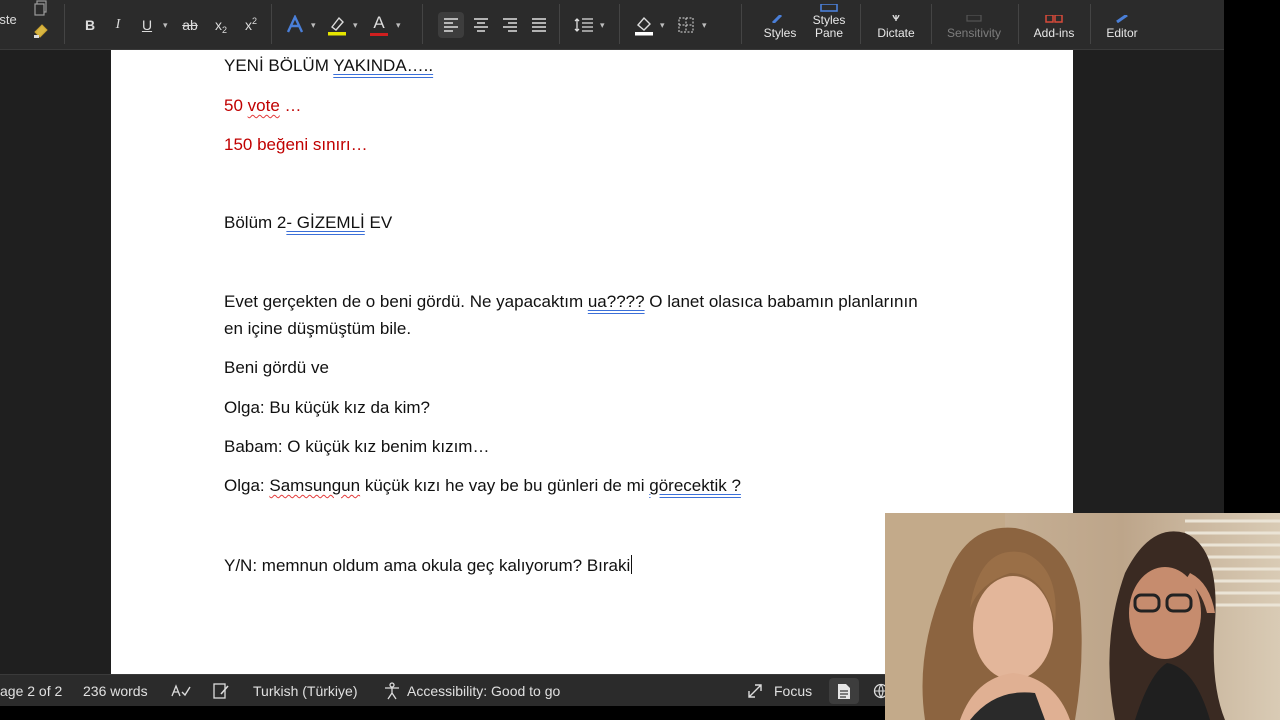  Describe the element at coordinates (616, 301) in the screenshot. I see `text-run-spelling-flag: ua????` at that location.